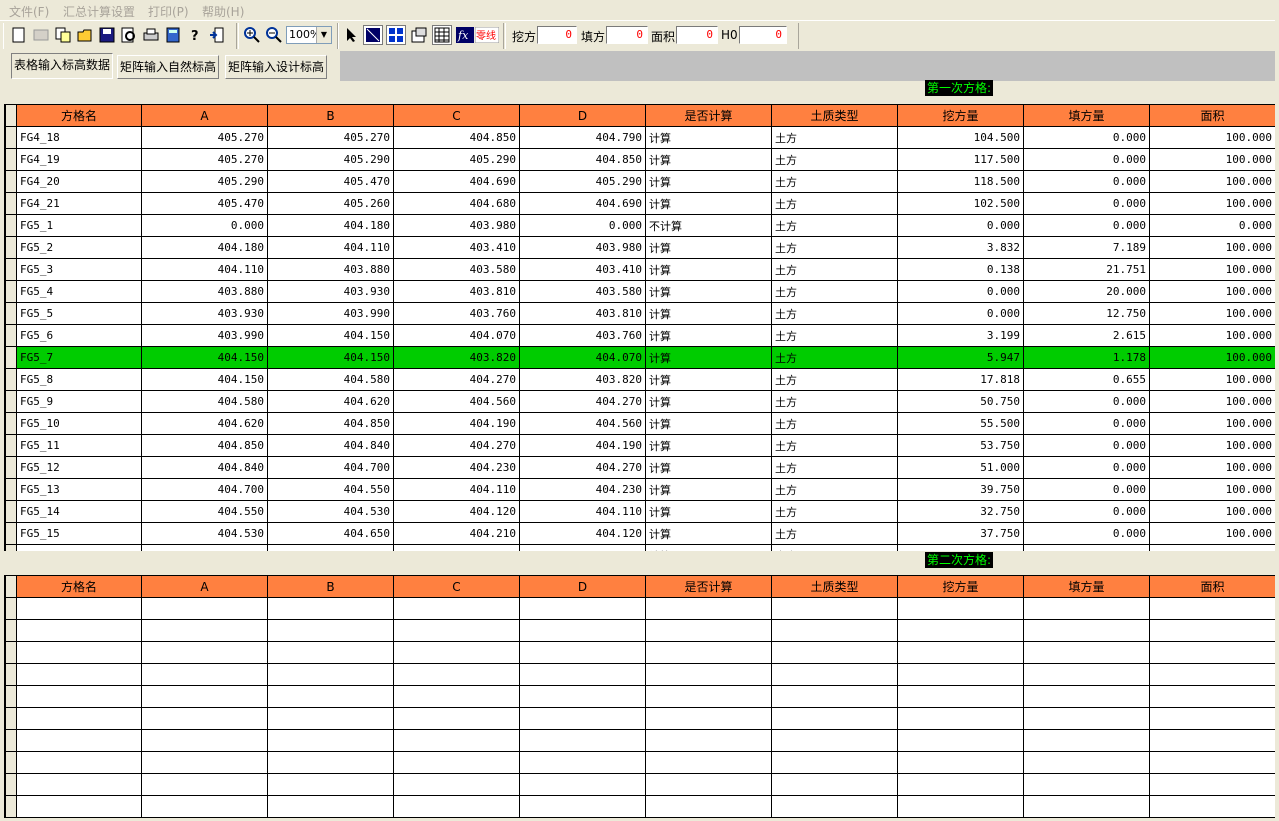 The width and height of the screenshot is (1279, 821). What do you see at coordinates (465, 35) in the screenshot?
I see `function-icon: fx` at bounding box center [465, 35].